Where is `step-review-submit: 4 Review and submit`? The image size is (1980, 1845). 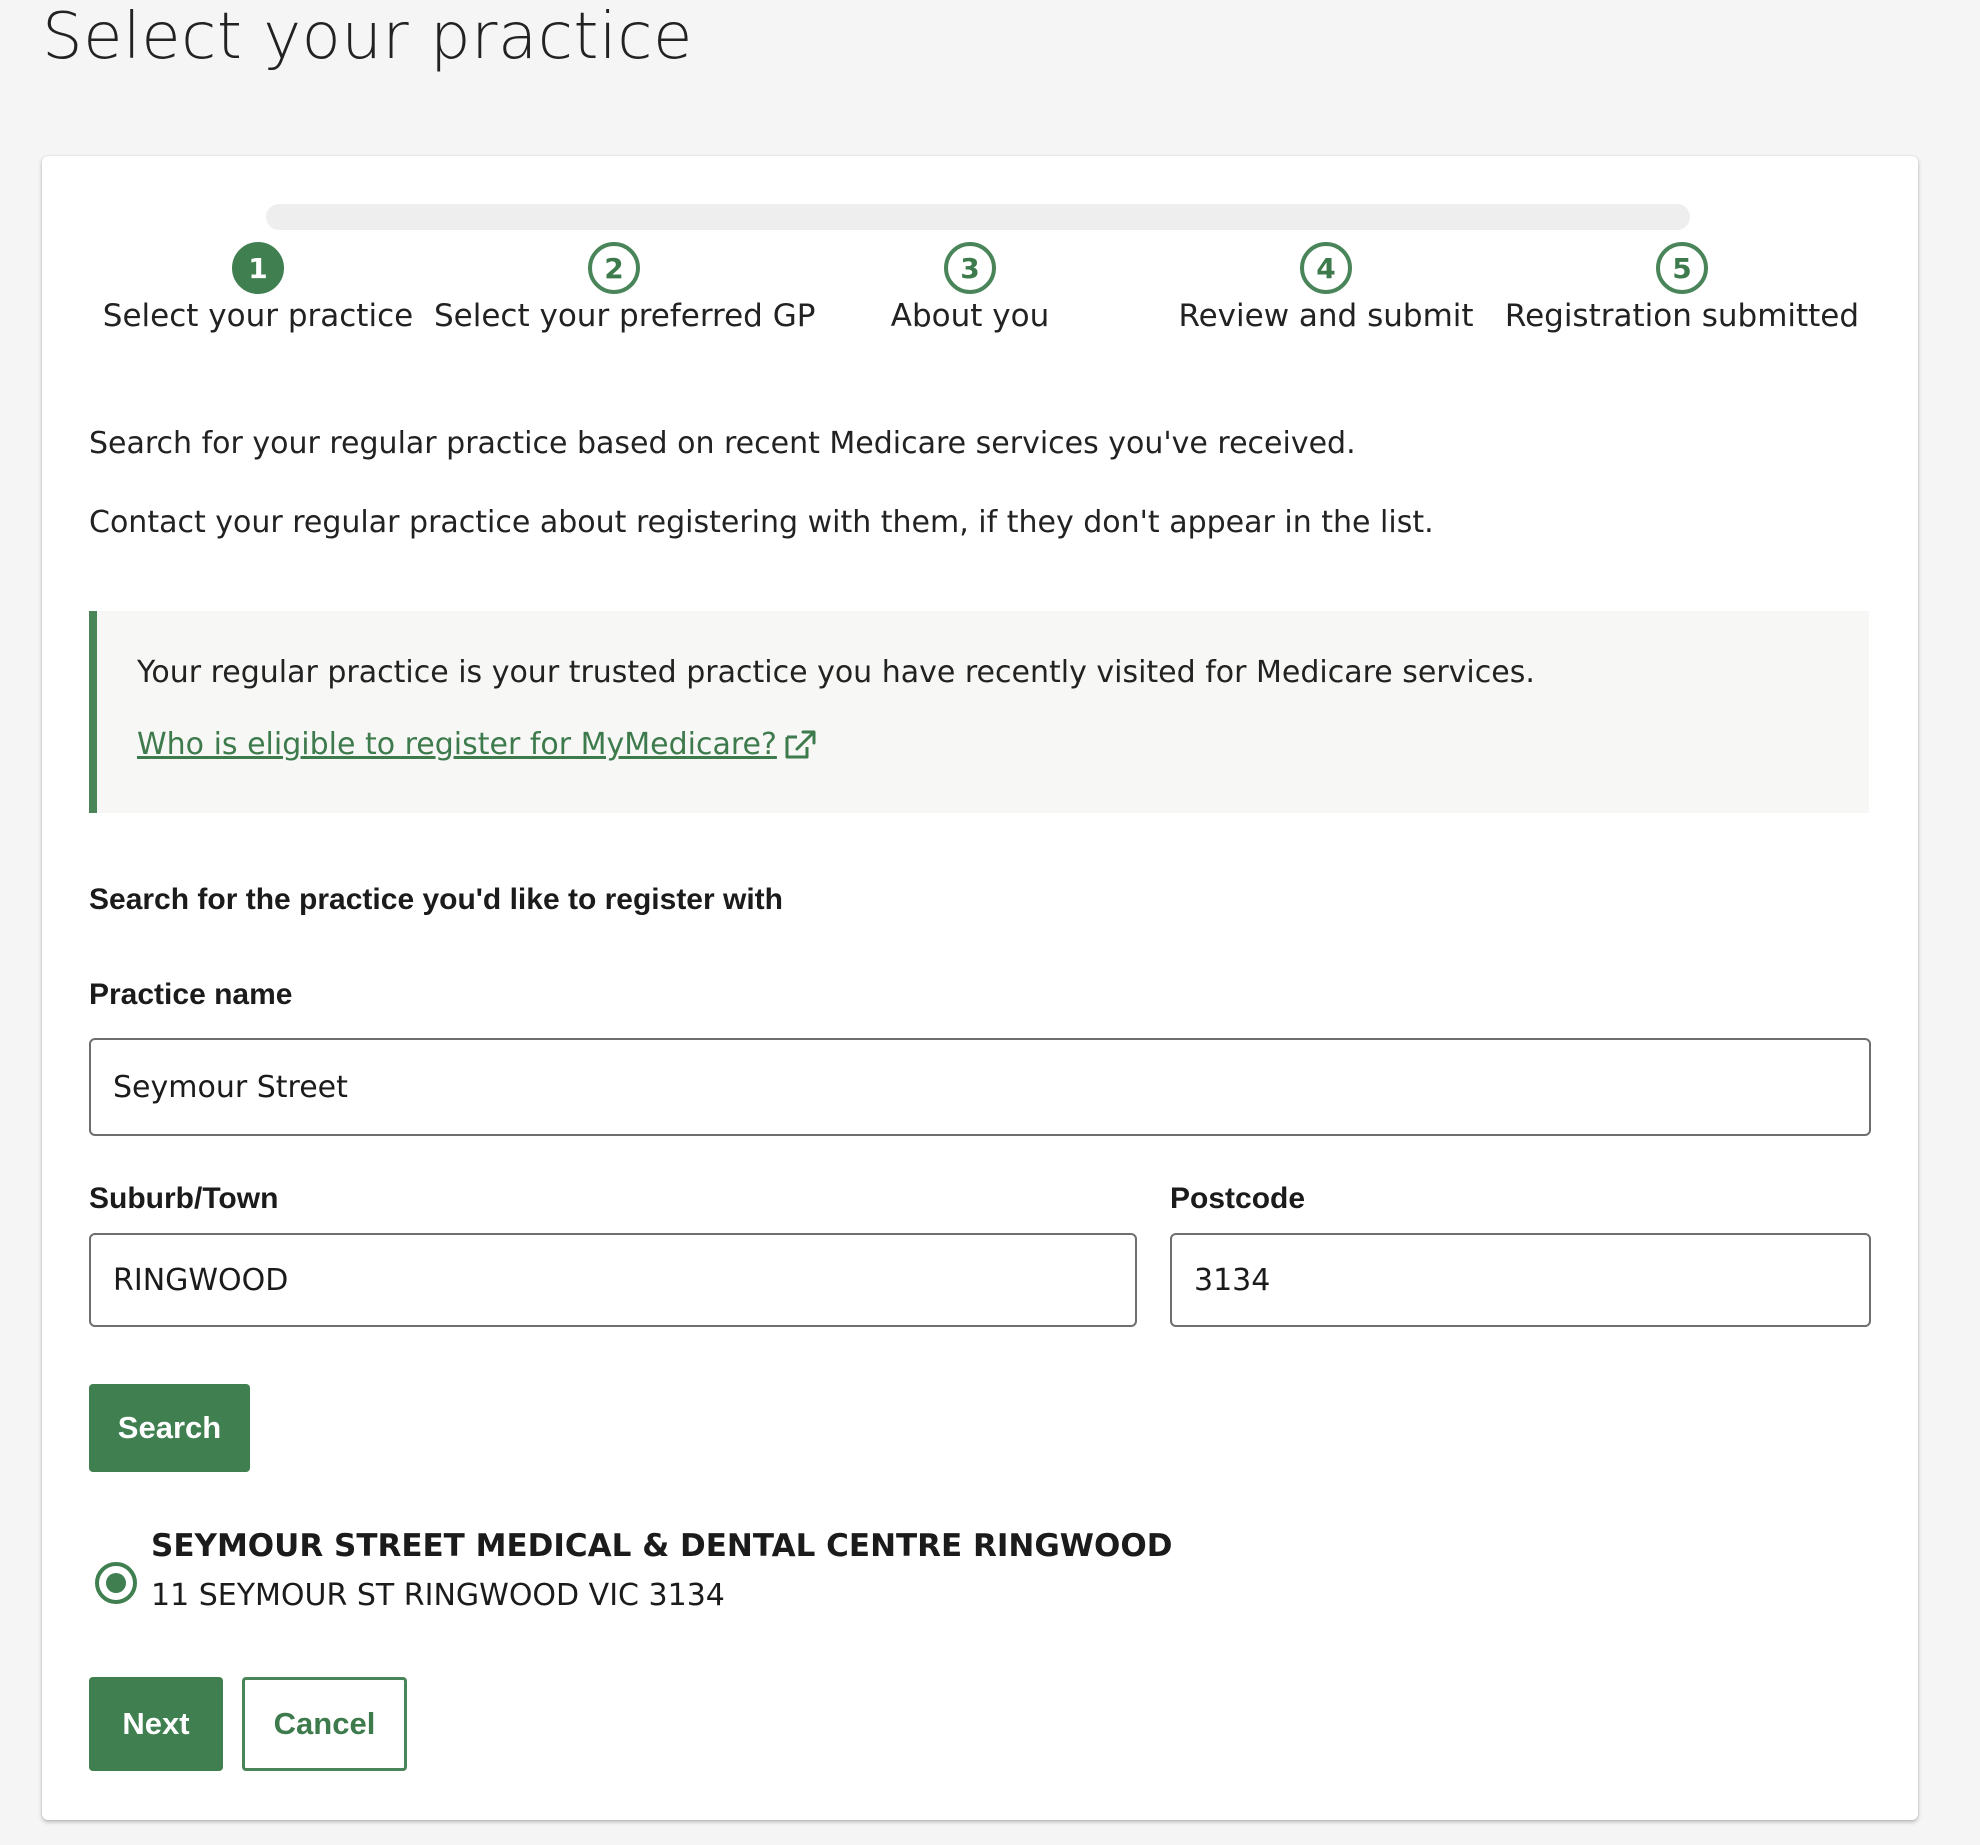
step-review-submit: 4 Review and submit is located at coordinates (1326, 288).